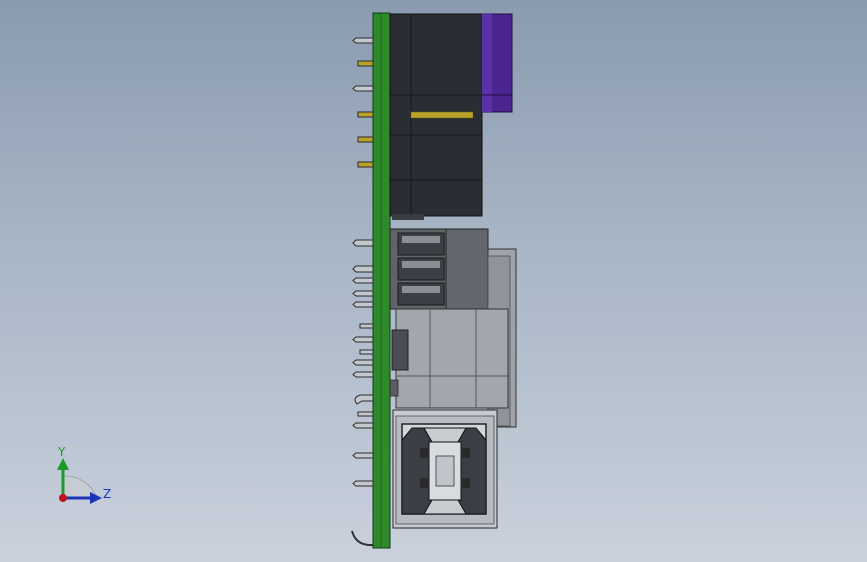 This screenshot has width=867, height=562. I want to click on solder-pins, so click(362, 292).